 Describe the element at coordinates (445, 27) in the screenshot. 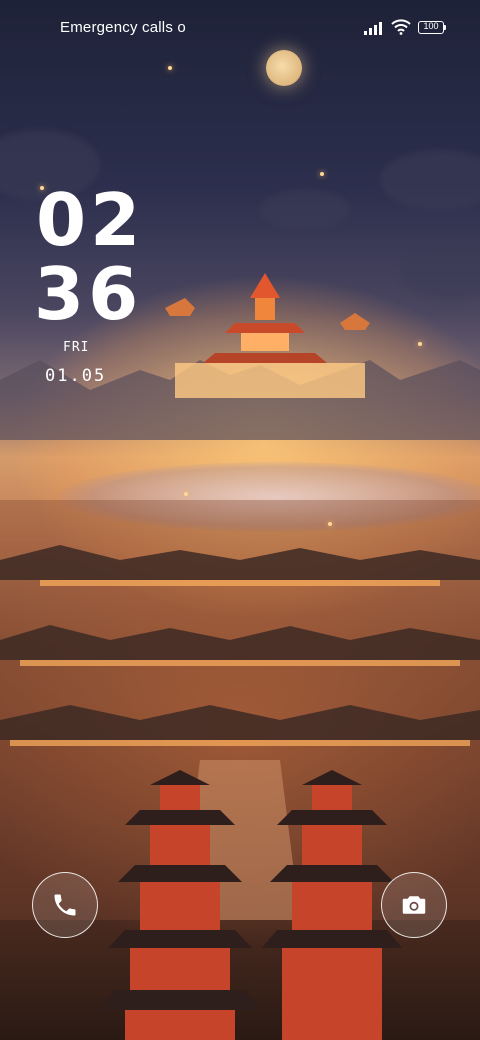

I see `battery-cap` at that location.